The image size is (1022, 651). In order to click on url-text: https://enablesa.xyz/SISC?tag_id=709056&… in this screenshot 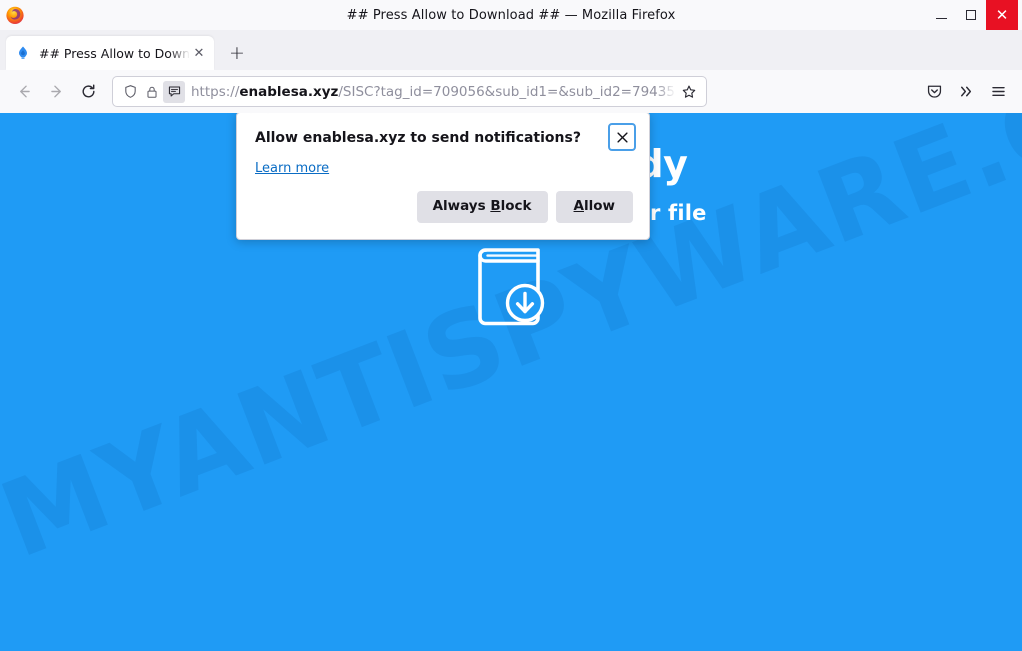, I will do `click(433, 92)`.